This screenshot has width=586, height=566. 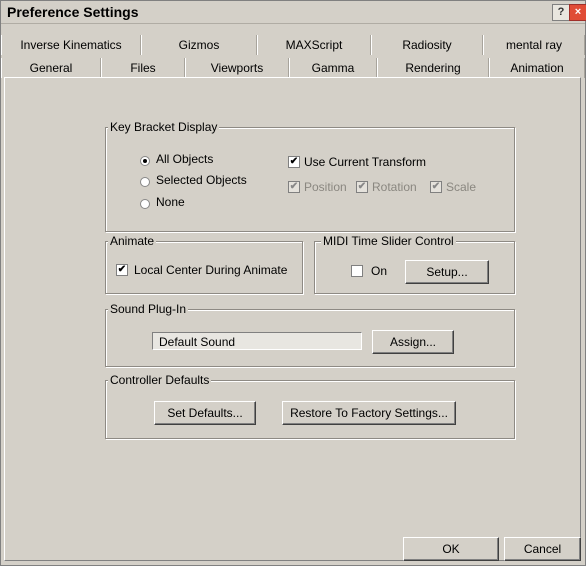 I want to click on rotation-checkbox: ✔, so click(x=362, y=187).